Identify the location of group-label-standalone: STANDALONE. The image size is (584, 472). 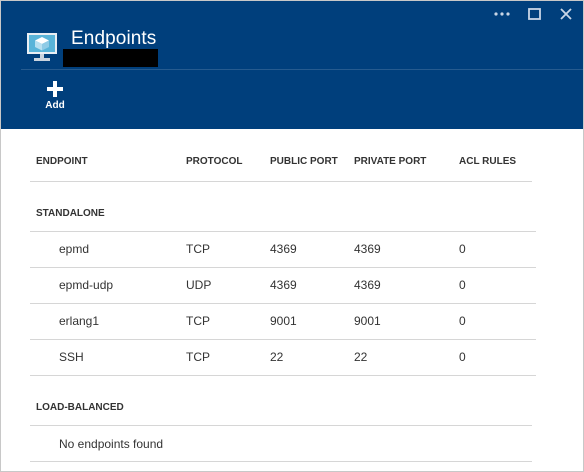
(70, 213).